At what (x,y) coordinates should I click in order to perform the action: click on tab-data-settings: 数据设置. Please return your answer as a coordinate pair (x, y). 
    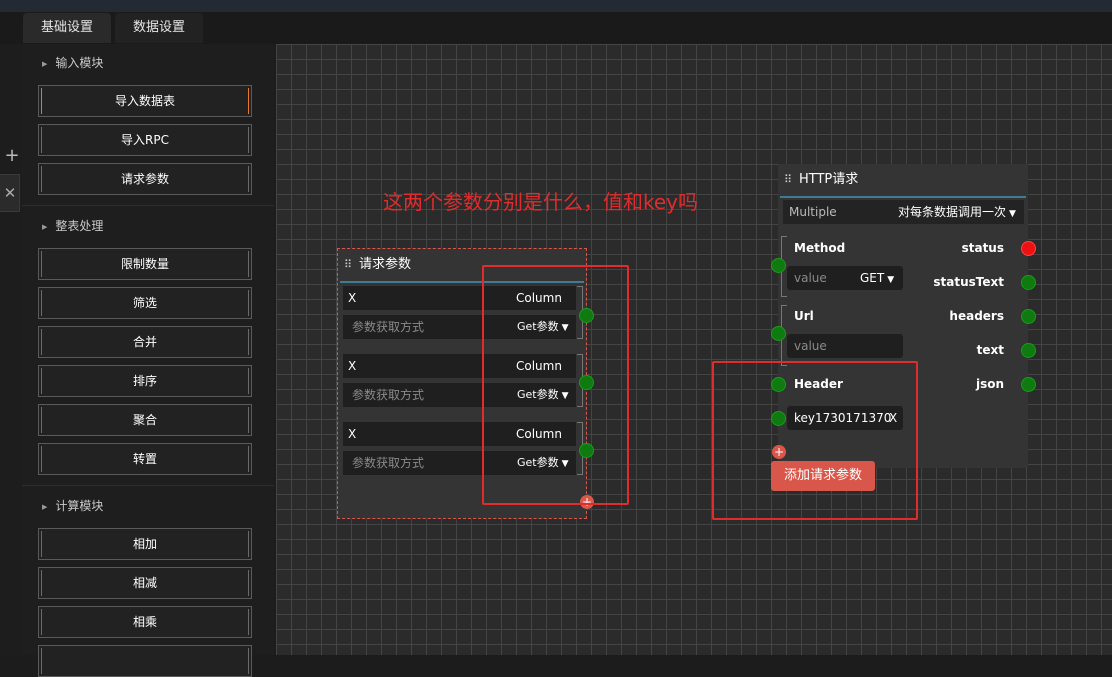
    Looking at the image, I should click on (159, 28).